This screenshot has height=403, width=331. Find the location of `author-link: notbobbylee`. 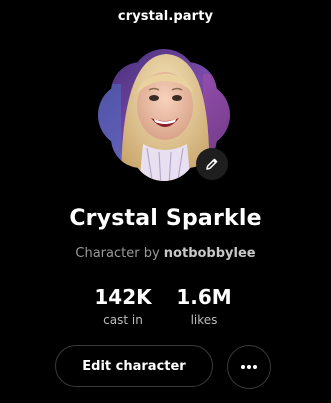

author-link: notbobbylee is located at coordinates (210, 253).